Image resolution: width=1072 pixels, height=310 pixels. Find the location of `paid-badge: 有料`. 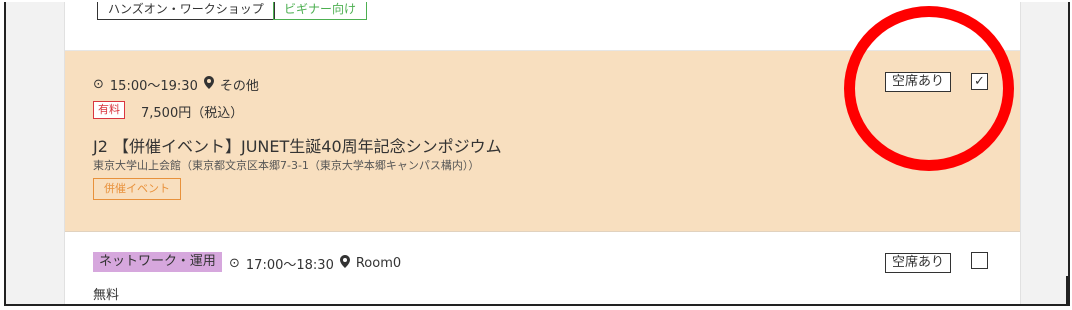

paid-badge: 有料 is located at coordinates (109, 110).